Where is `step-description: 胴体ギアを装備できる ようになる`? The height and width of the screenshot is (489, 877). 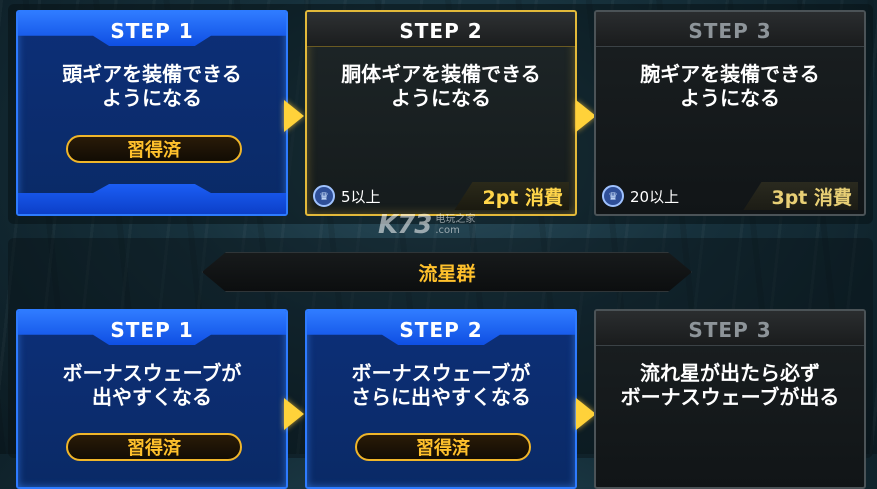
step-description: 胴体ギアを装備できる ようになる is located at coordinates (441, 86).